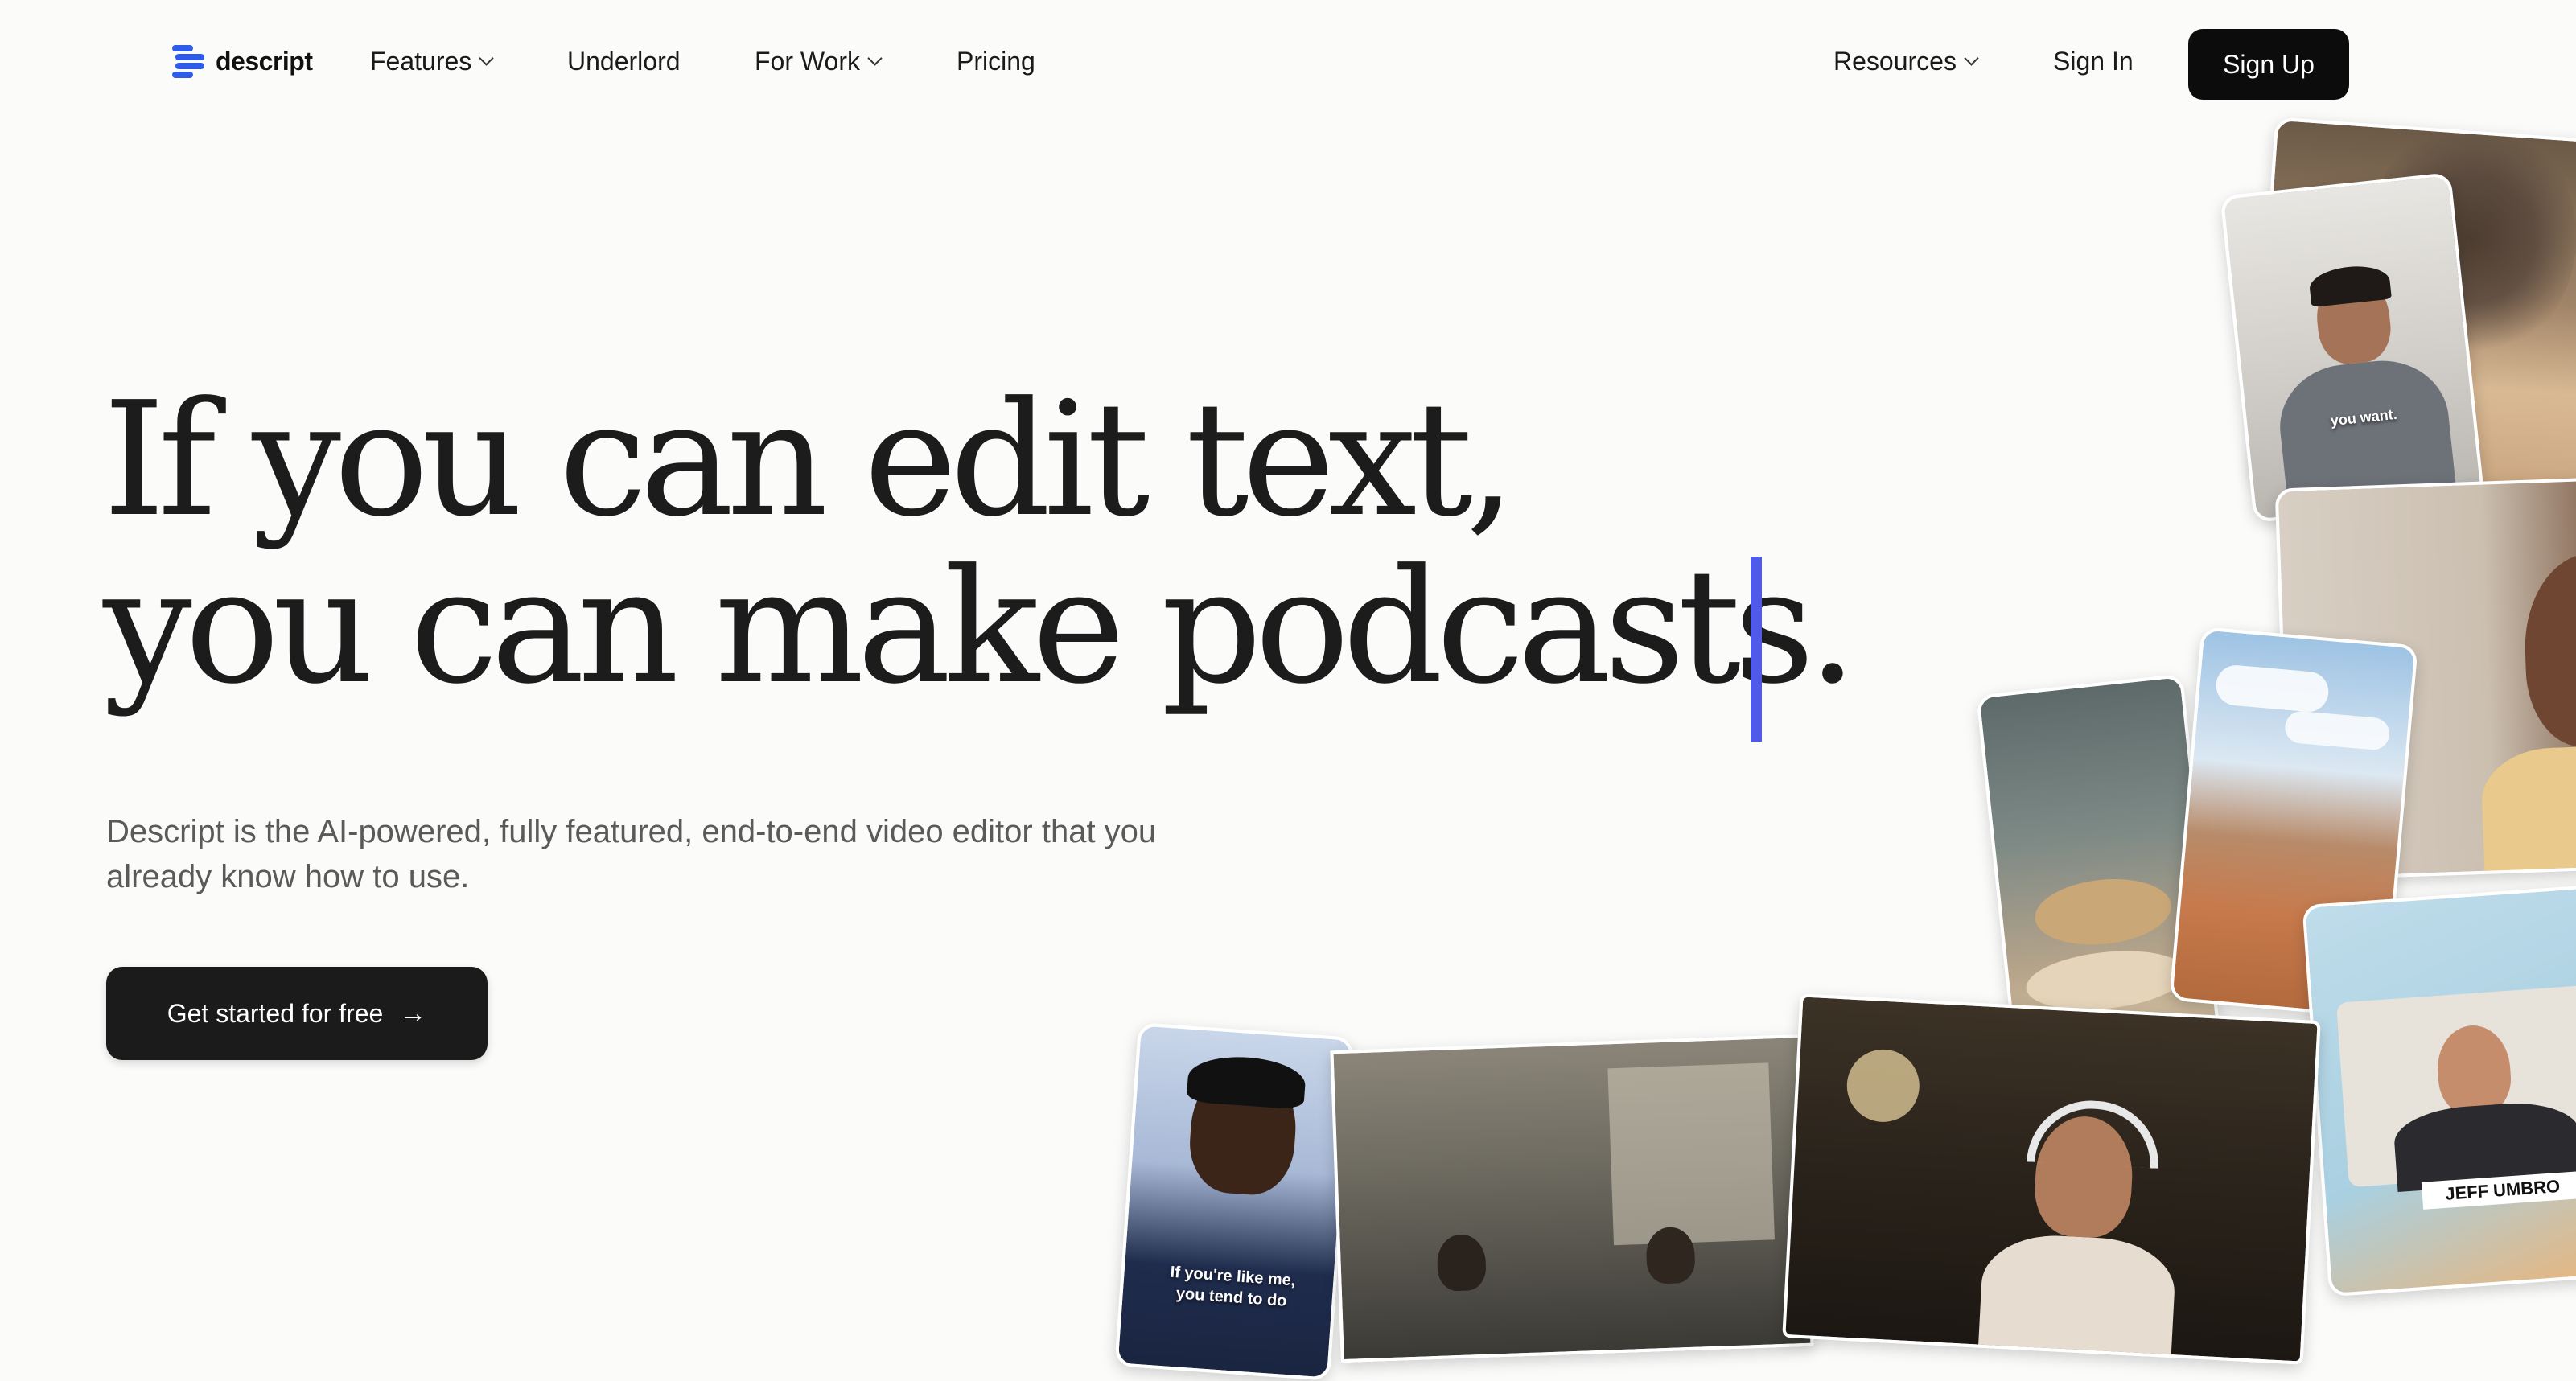  I want to click on nav-for-work-label: For Work, so click(807, 62).